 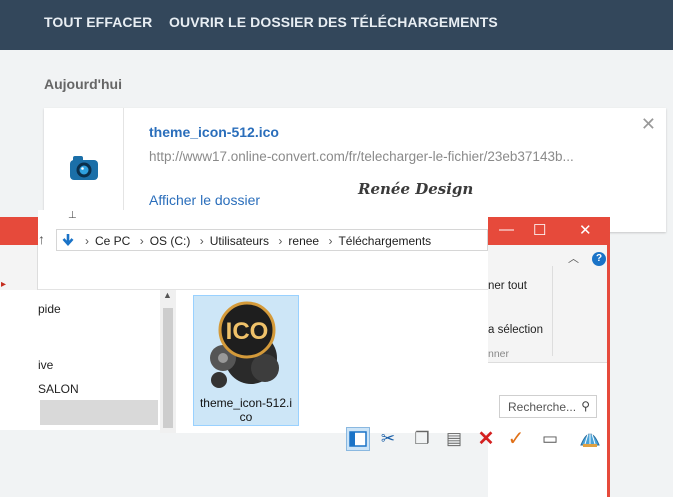 What do you see at coordinates (507, 286) in the screenshot?
I see `select-all-button: ner tout` at bounding box center [507, 286].